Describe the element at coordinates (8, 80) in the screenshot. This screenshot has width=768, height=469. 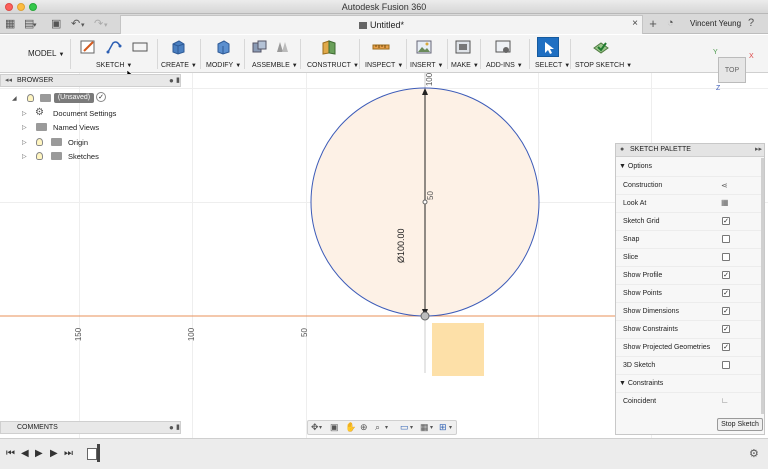
I see `collapse-icon: ◂◂` at that location.